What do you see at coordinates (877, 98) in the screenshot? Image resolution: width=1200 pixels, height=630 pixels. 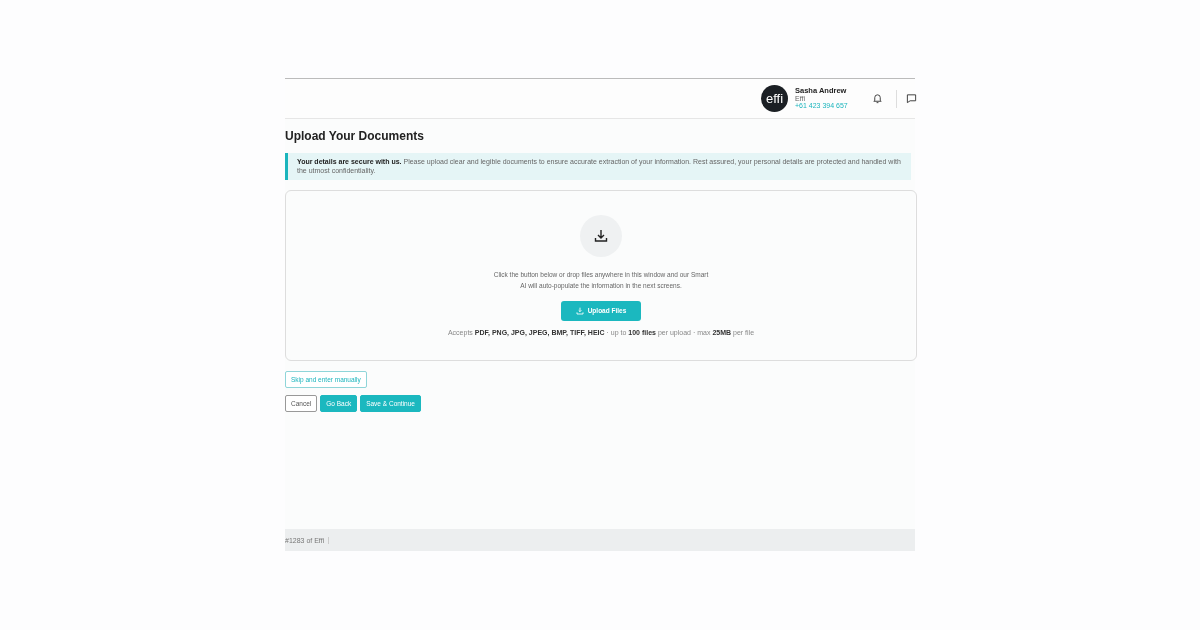 I see `bell-icon` at bounding box center [877, 98].